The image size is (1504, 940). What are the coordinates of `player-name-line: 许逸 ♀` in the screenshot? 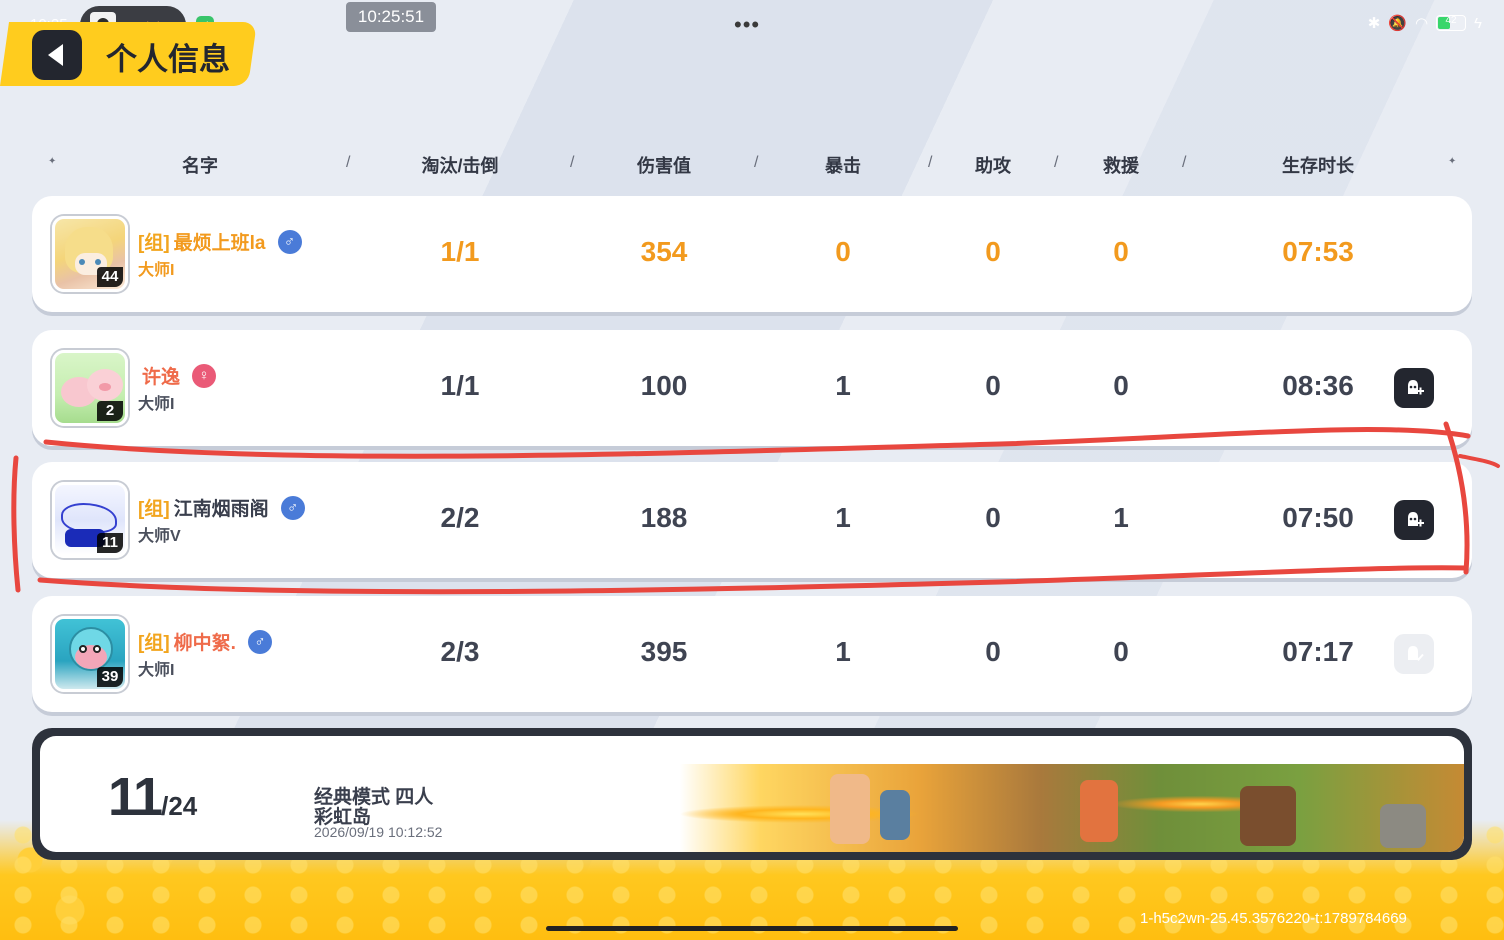 It's located at (177, 375).